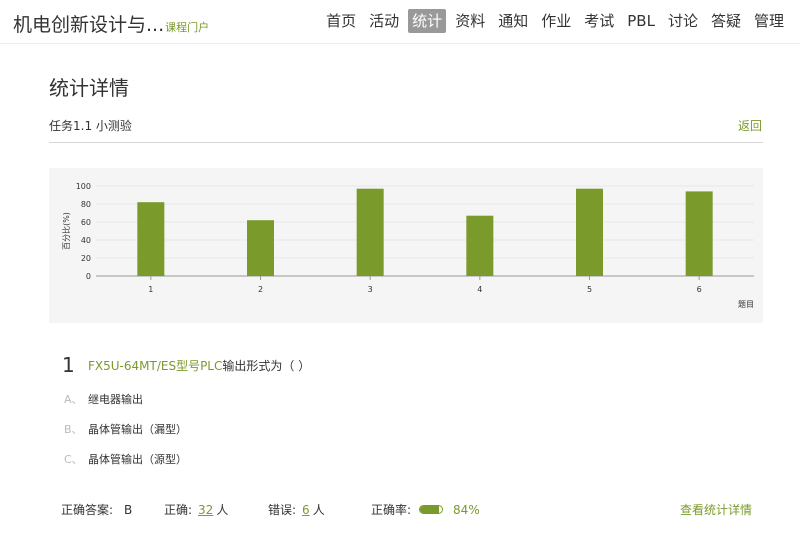 This screenshot has width=800, height=533. What do you see at coordinates (427, 21) in the screenshot?
I see `nav-item-2: 统计` at bounding box center [427, 21].